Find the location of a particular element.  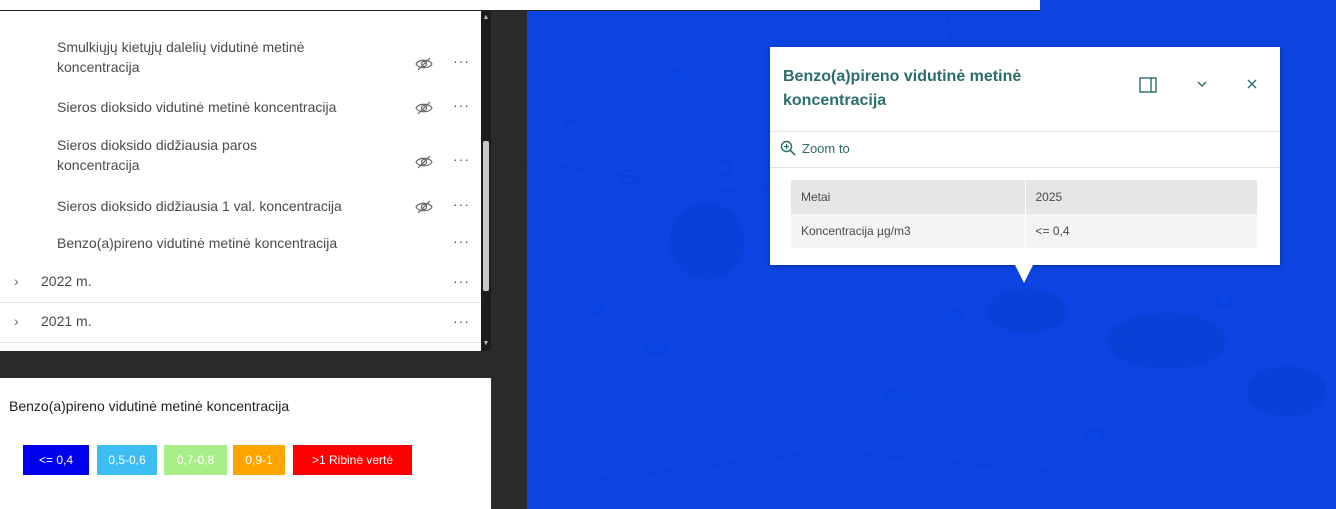

chevron-down-icon is located at coordinates (1202, 87).